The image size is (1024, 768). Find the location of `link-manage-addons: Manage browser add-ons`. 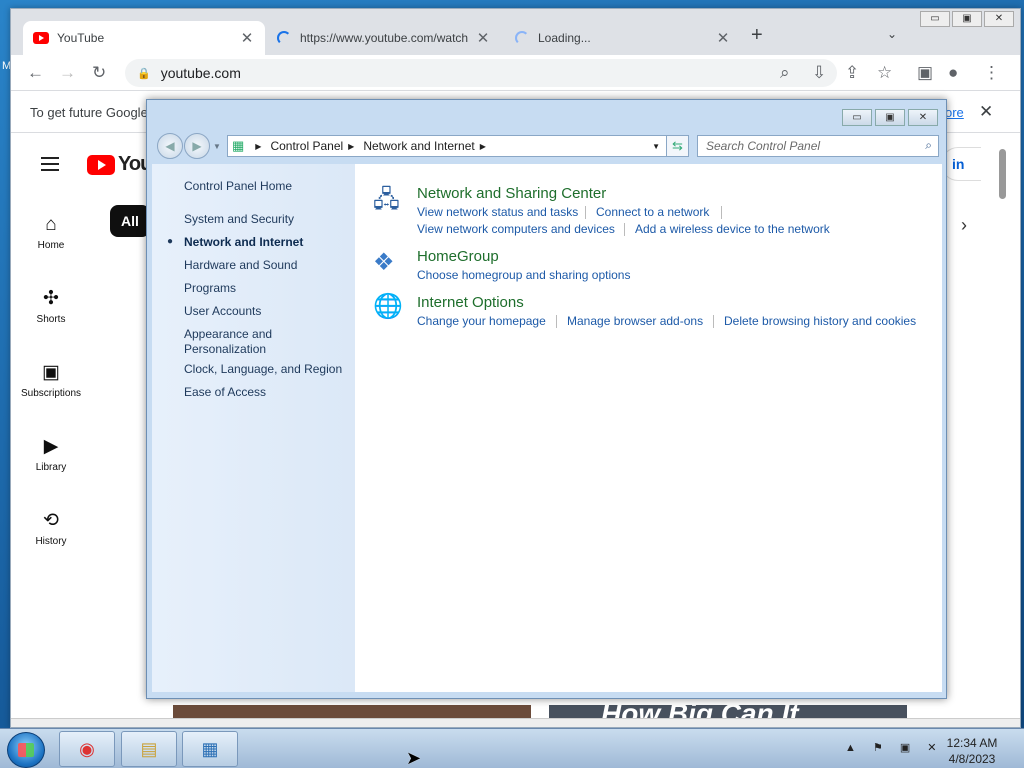

link-manage-addons: Manage browser add-ons is located at coordinates (635, 321).